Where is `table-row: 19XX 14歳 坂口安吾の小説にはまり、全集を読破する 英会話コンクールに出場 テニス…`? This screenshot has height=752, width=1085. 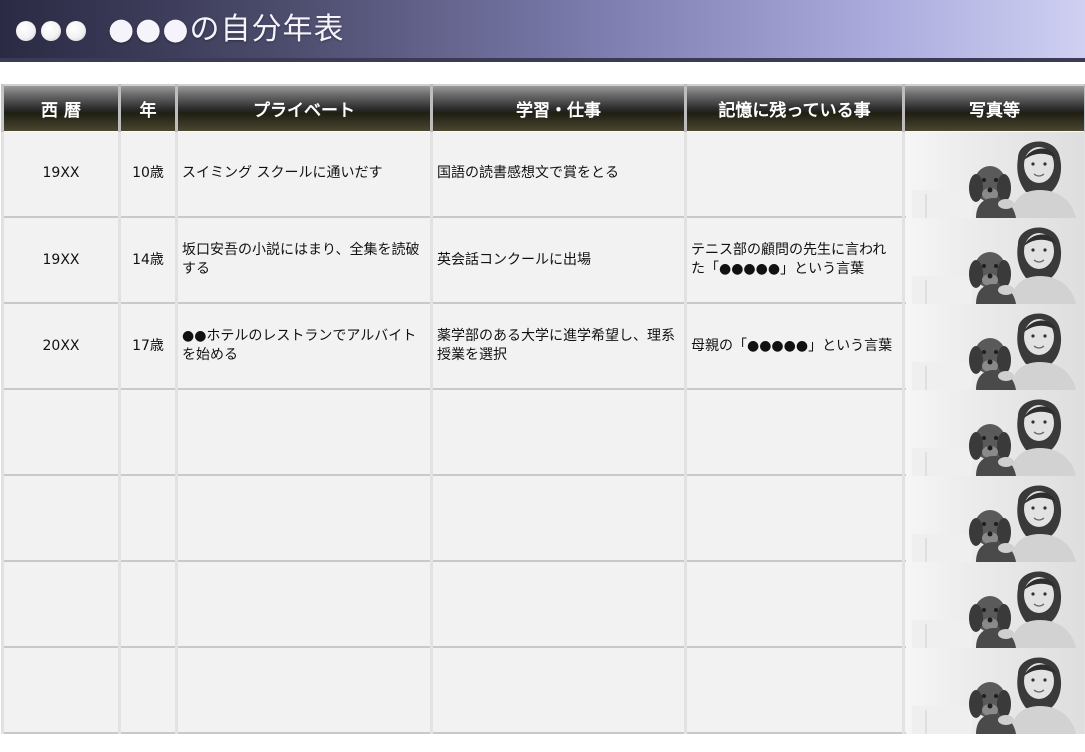
table-row: 19XX 14歳 坂口安吾の小説にはまり、全集を読破する 英会話コンクールに出場 テニス… is located at coordinates (543, 260).